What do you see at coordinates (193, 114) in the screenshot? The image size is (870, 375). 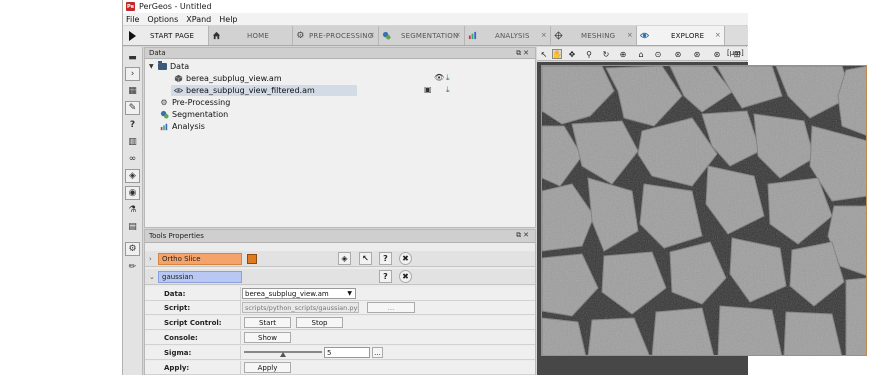 I see `tree-item-segmentation: Segmentation` at bounding box center [193, 114].